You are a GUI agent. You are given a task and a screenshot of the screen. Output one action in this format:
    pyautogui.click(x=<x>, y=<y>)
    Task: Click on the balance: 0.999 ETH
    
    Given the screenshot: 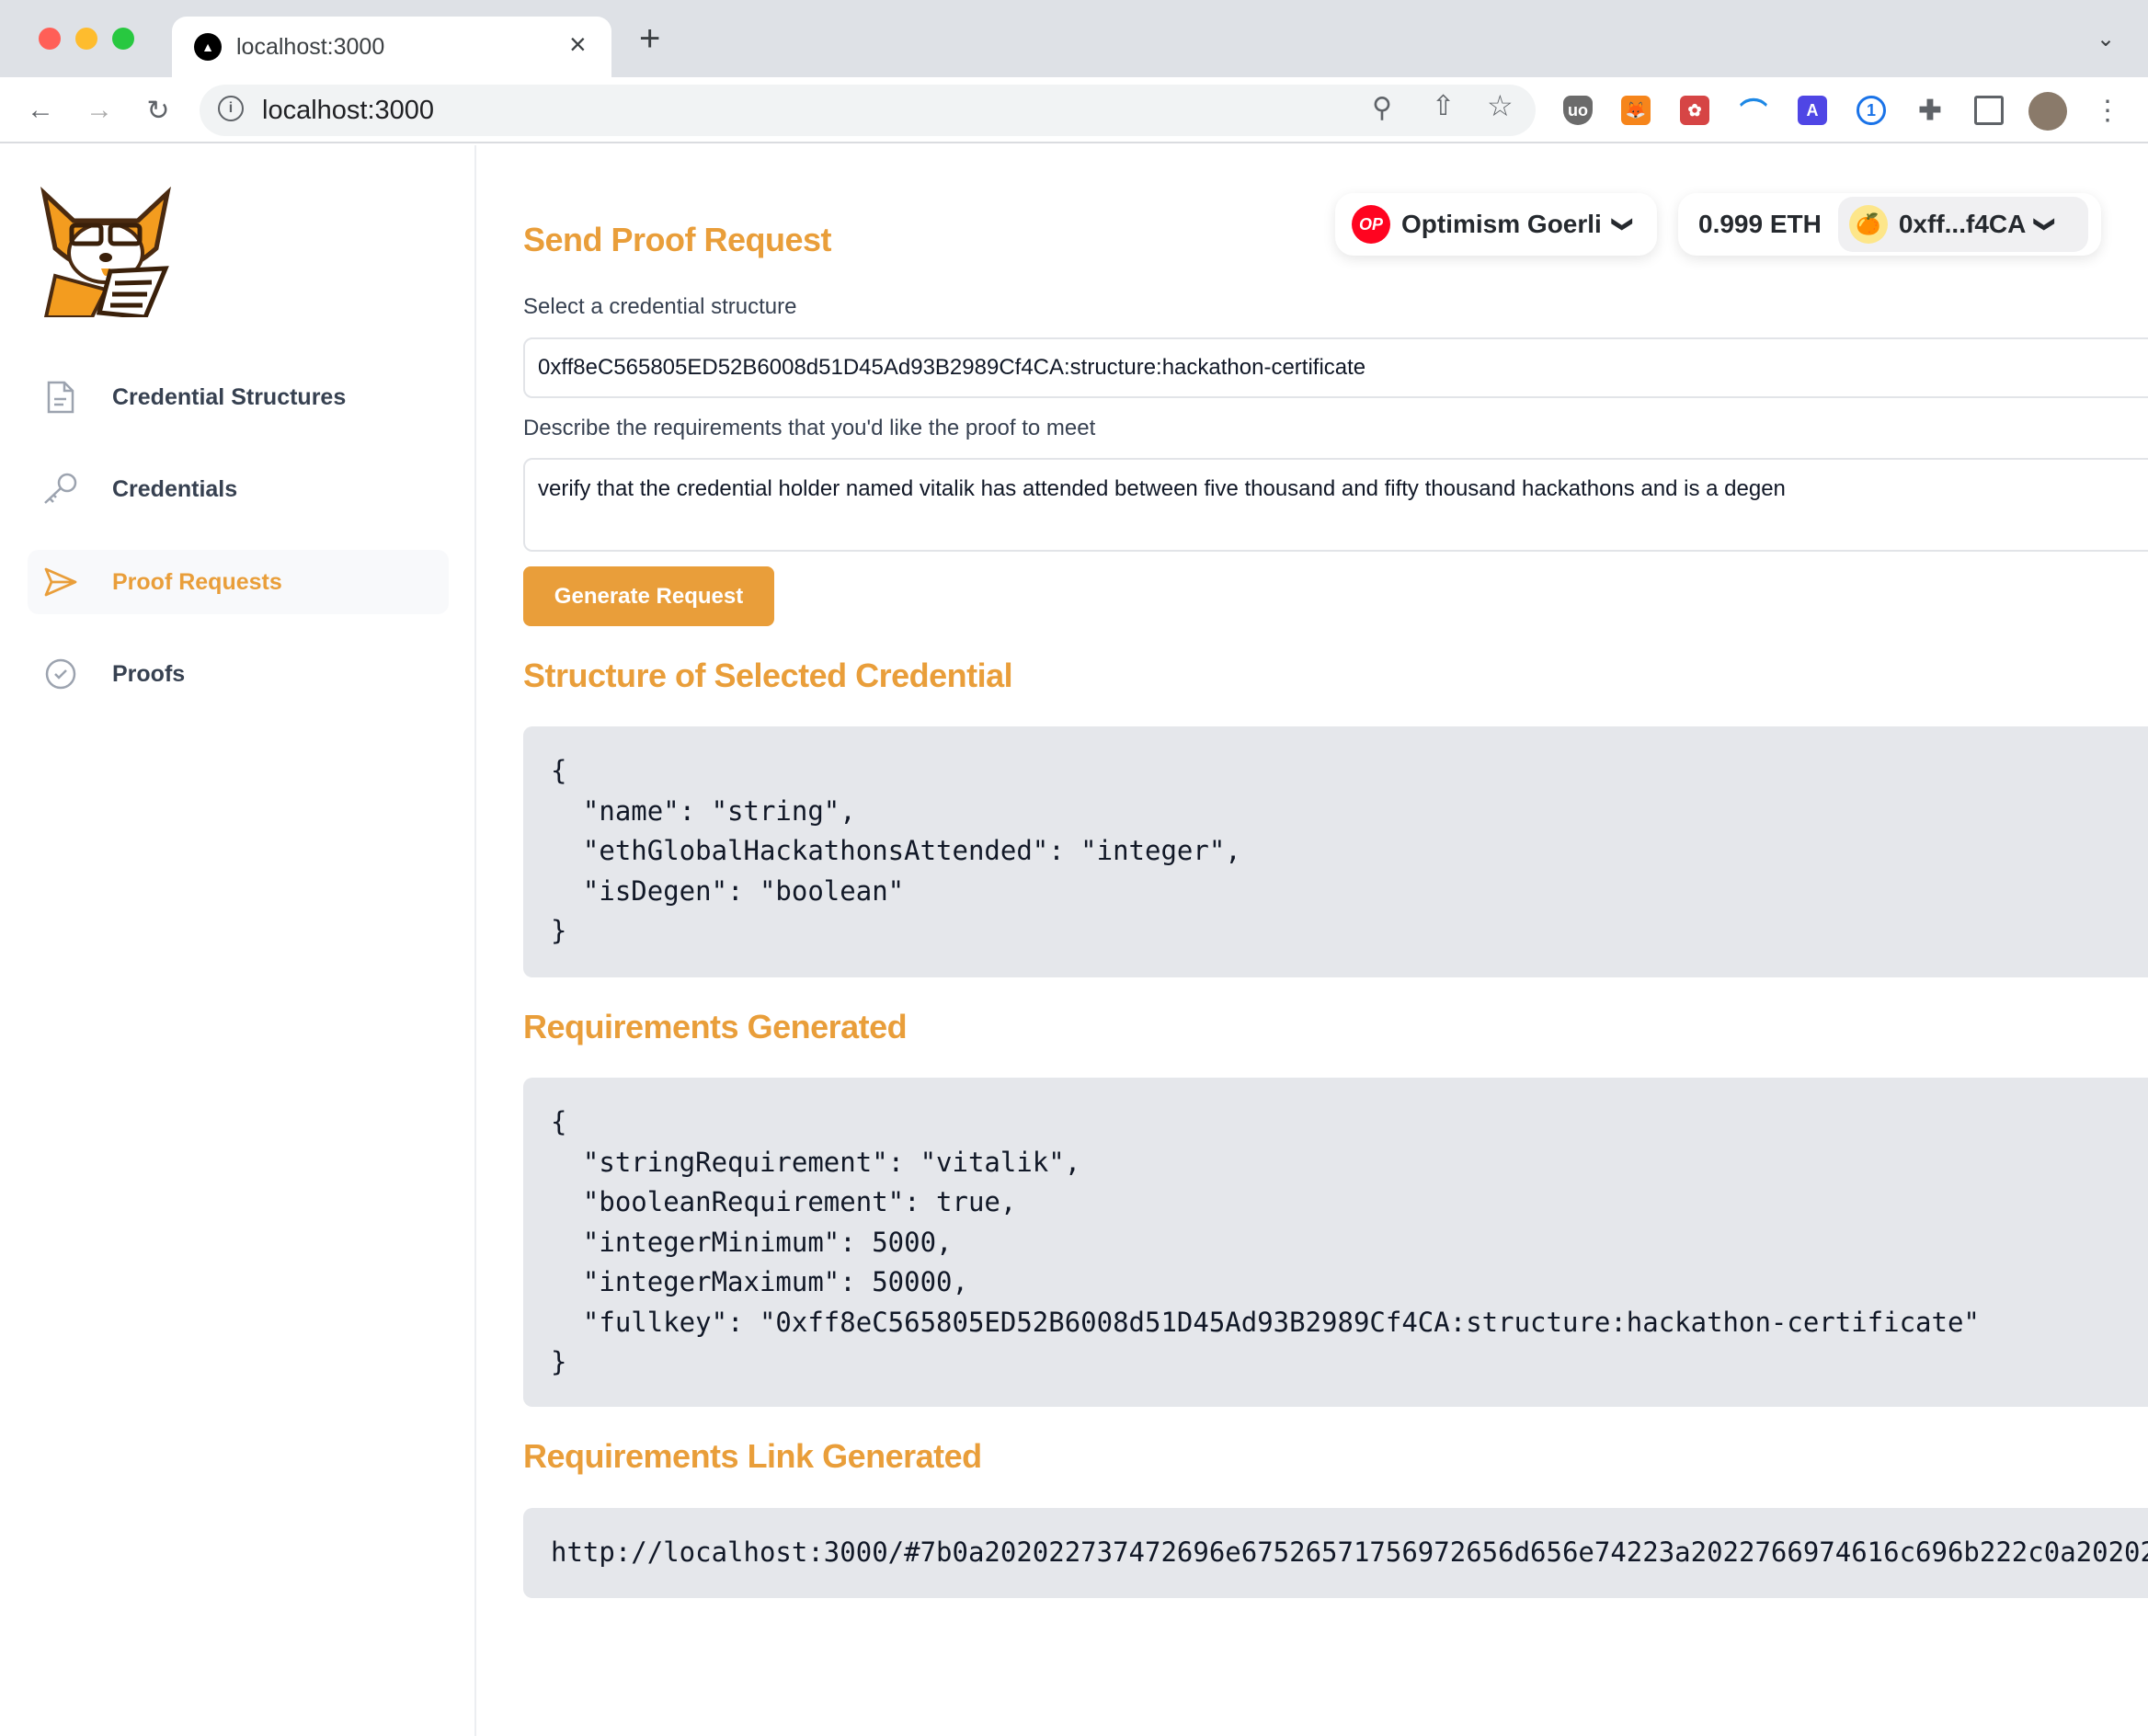 What is the action you would take?
    pyautogui.click(x=1760, y=224)
    